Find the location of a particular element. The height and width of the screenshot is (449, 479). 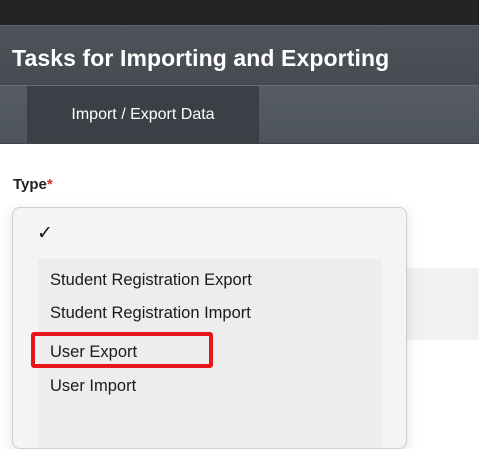

type-label-text: Type is located at coordinates (30, 184).